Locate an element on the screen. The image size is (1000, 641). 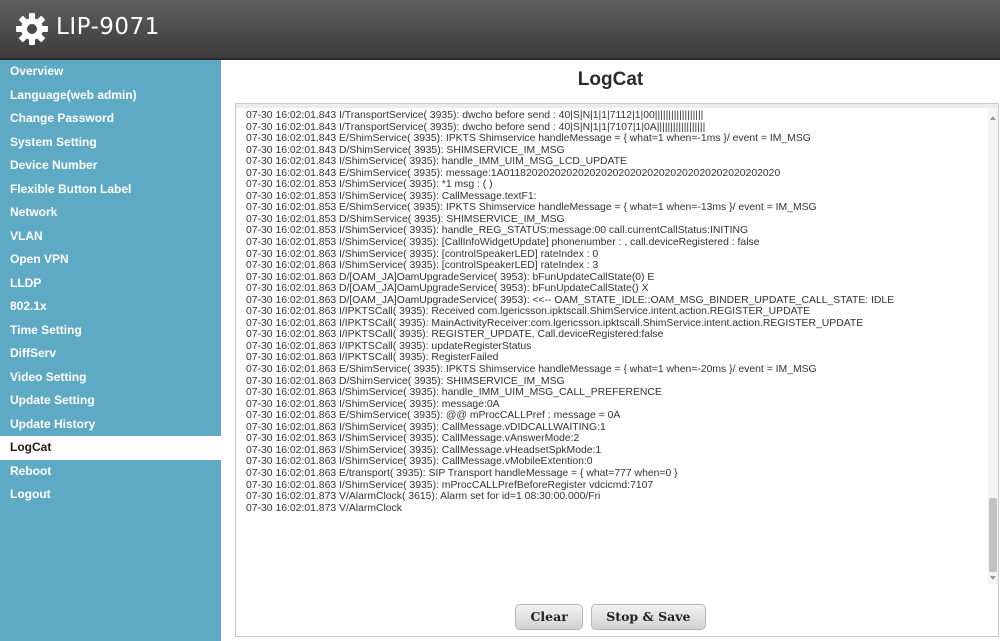
sidebar-item-language-web-admin: Language(web admin) is located at coordinates (110, 96).